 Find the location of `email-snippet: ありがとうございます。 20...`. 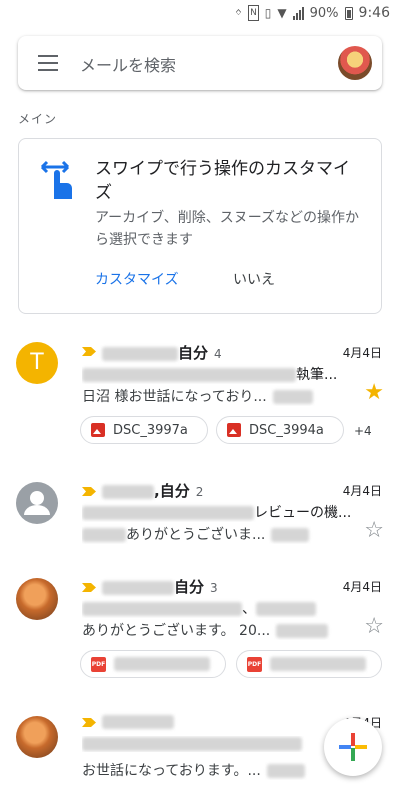

email-snippet: ありがとうございます。 20... is located at coordinates (217, 630).